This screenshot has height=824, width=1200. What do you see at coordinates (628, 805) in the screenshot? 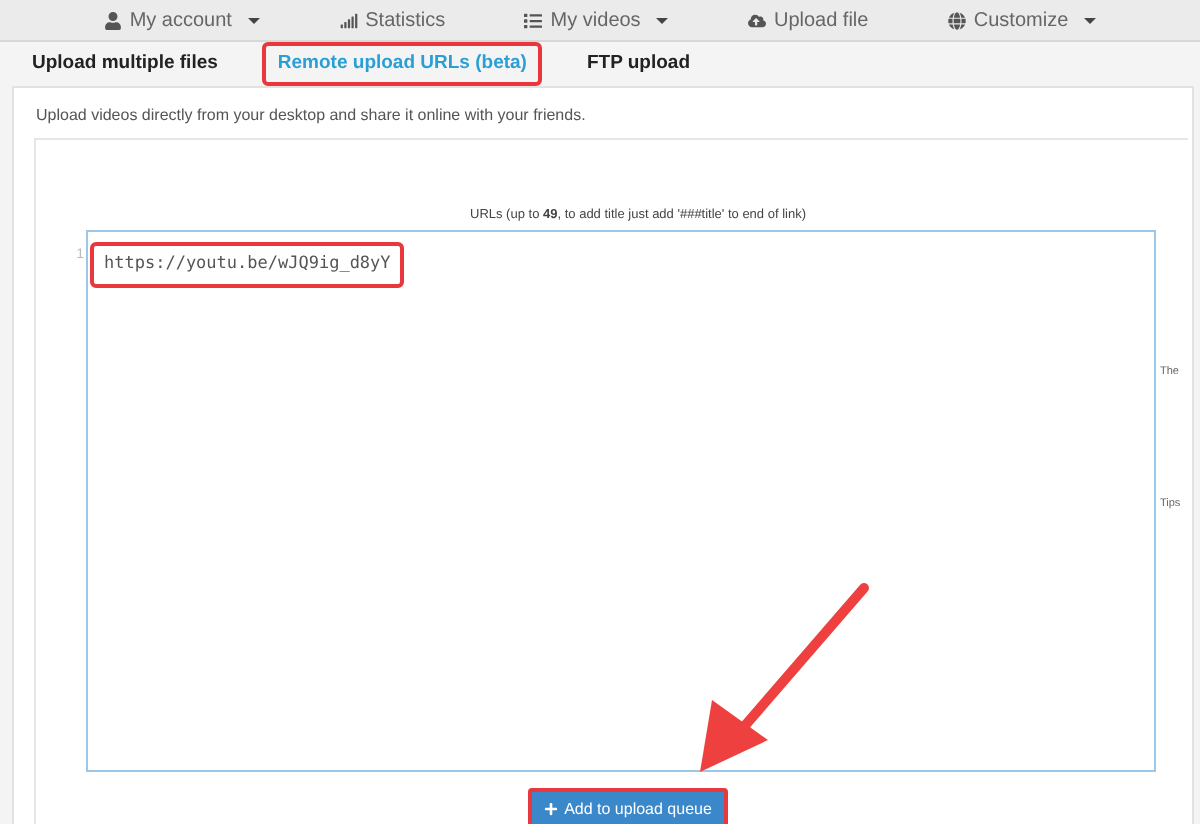
I see `add-to-queue-button: Add to upload queue` at bounding box center [628, 805].